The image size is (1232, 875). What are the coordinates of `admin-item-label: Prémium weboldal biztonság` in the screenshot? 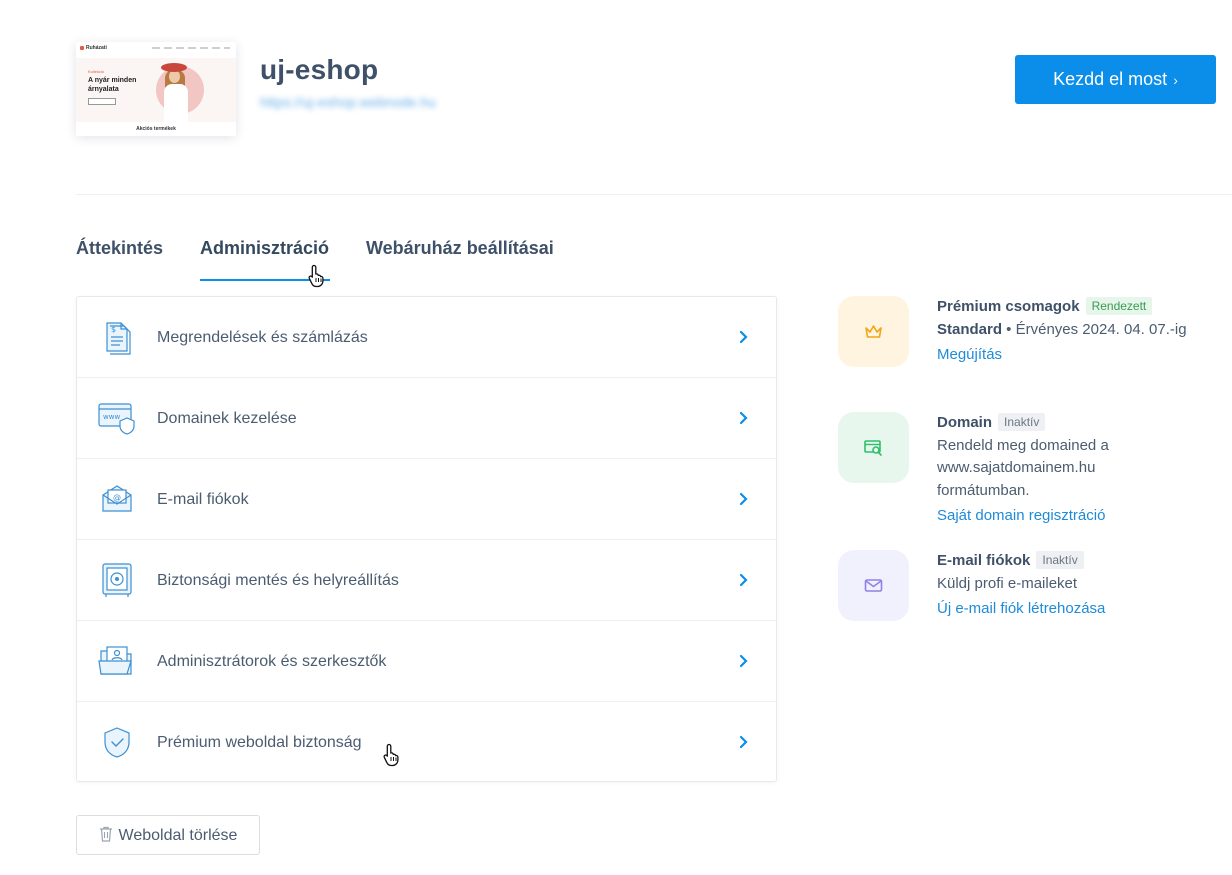 It's located at (259, 742).